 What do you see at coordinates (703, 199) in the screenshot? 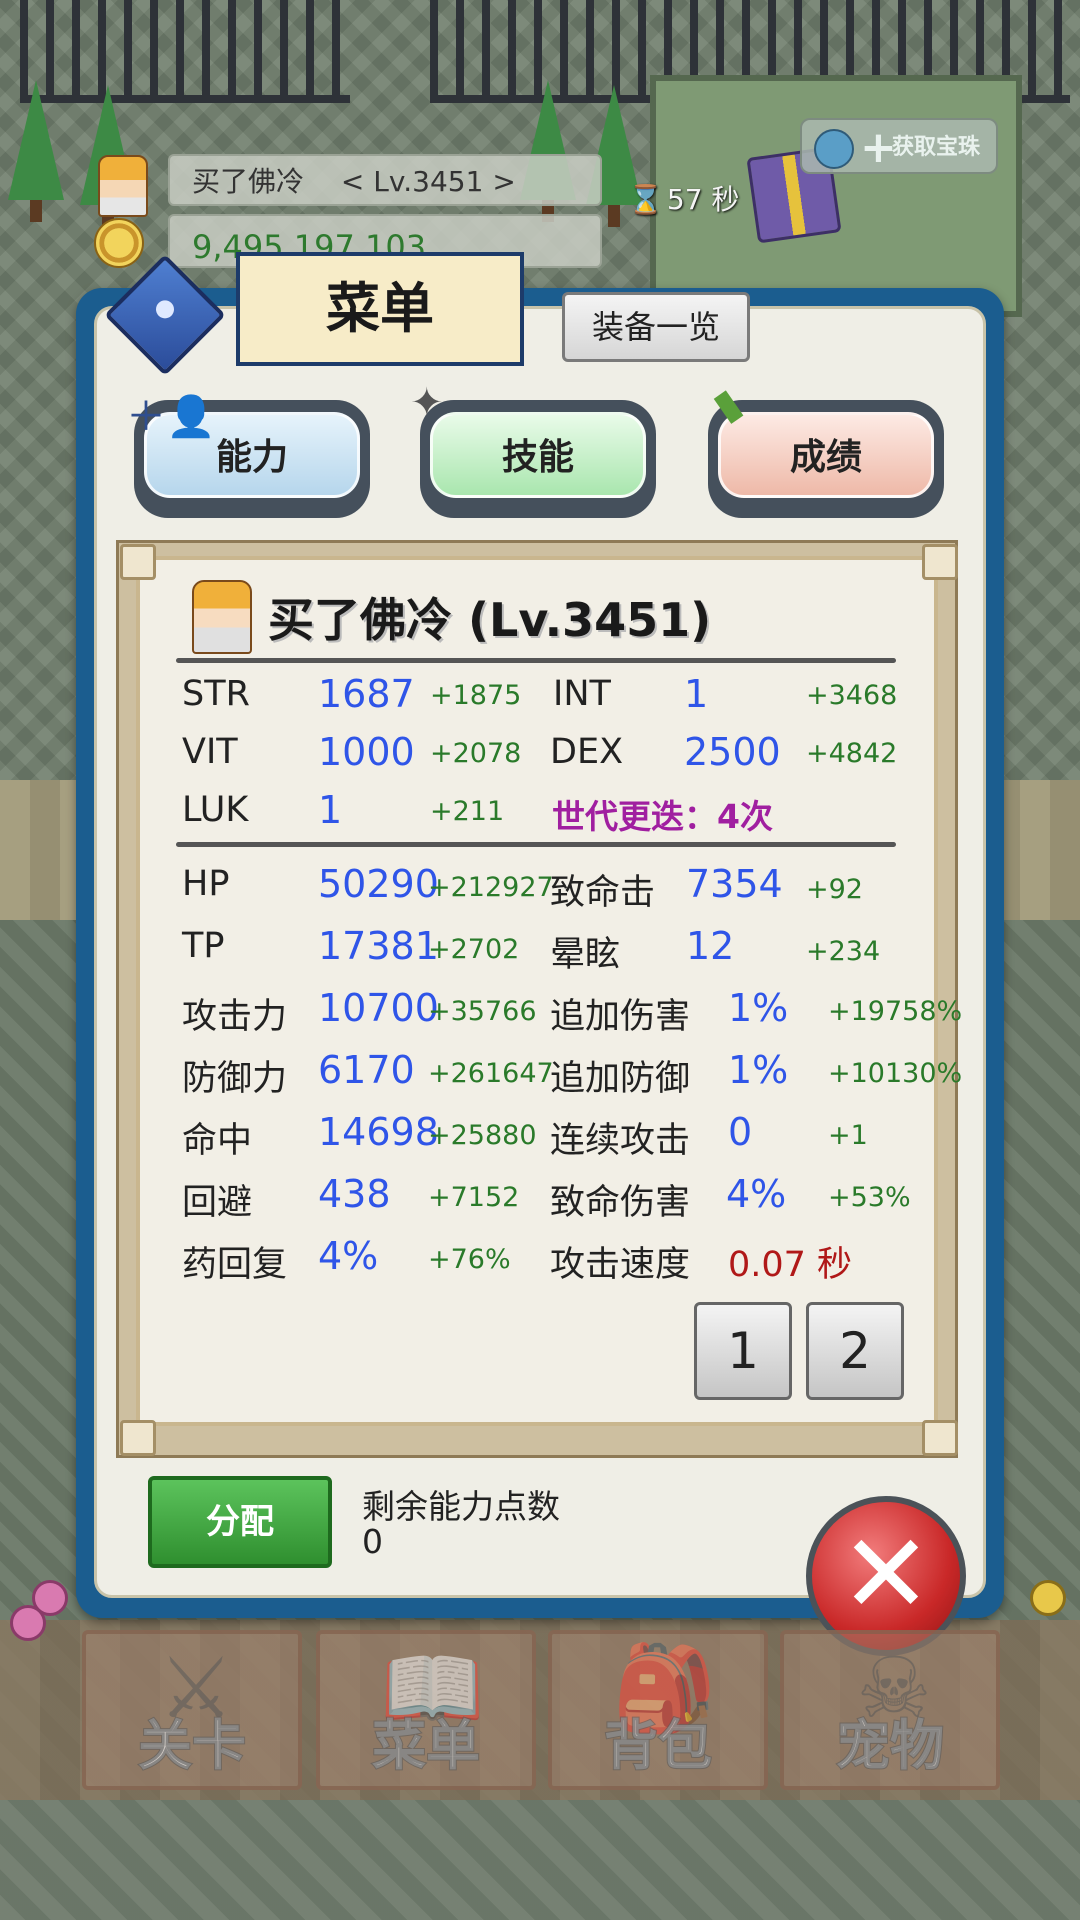
I see `orb-timer-value: 57 秒` at bounding box center [703, 199].